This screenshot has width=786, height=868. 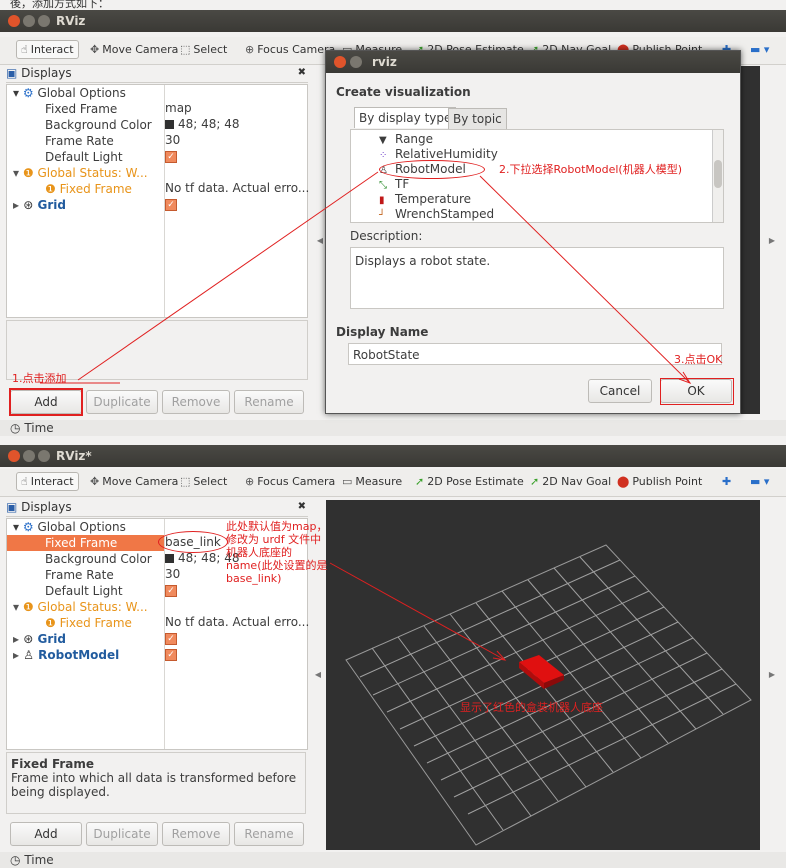 What do you see at coordinates (53, 764) in the screenshot?
I see `help-title: Fixed Frame` at bounding box center [53, 764].